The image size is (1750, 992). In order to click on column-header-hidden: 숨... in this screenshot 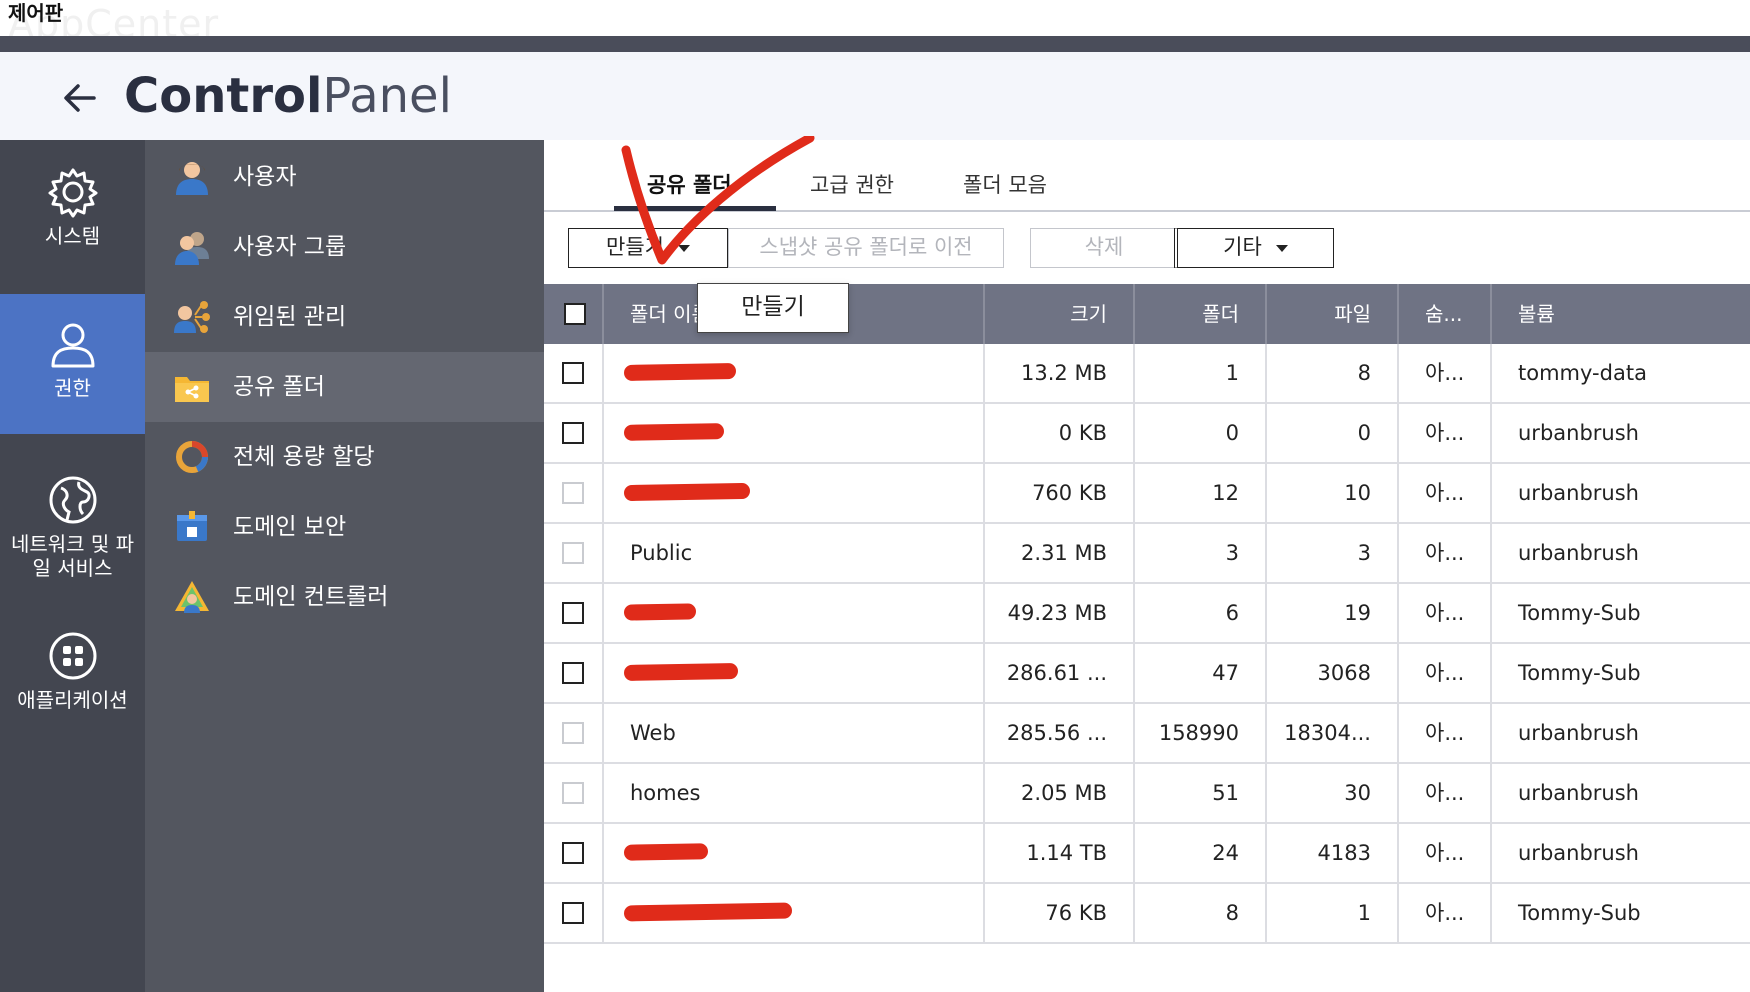, I will do `click(1445, 314)`.